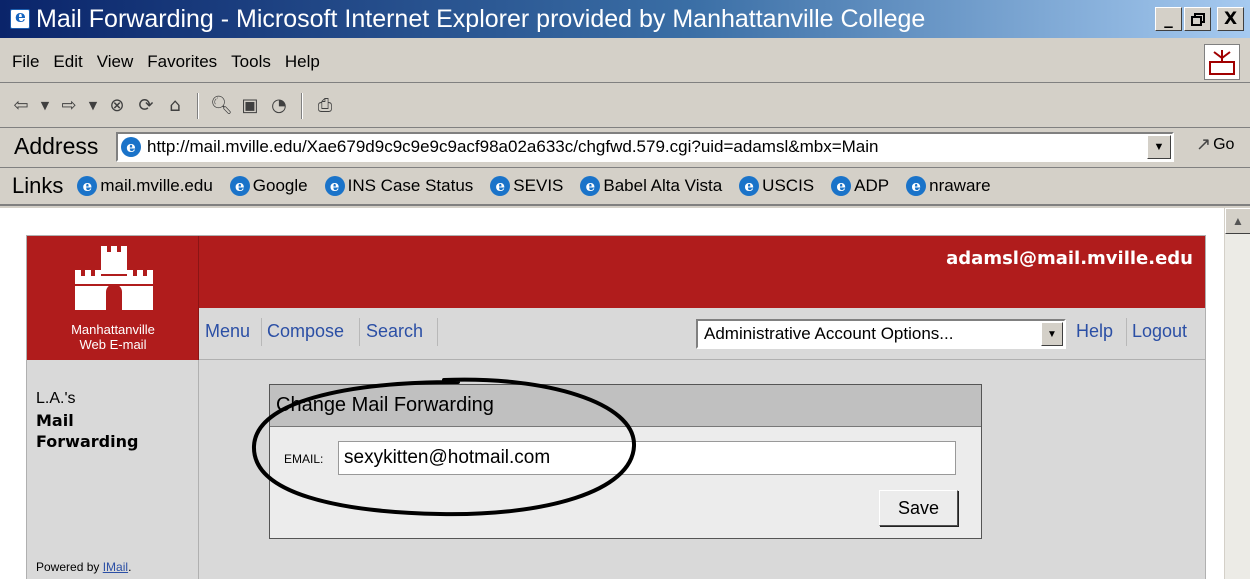  I want to click on address-label: Address, so click(56, 146).